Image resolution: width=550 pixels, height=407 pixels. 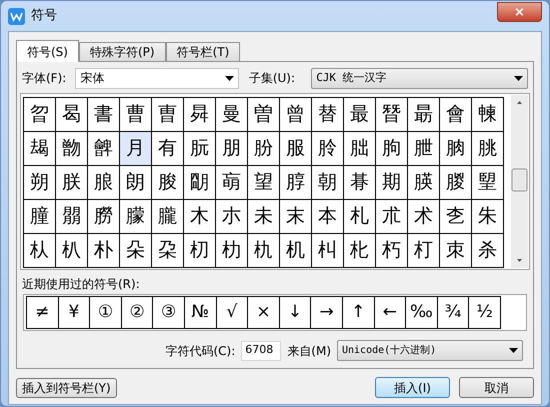 What do you see at coordinates (390, 312) in the screenshot?
I see `recent-symbol: ←` at bounding box center [390, 312].